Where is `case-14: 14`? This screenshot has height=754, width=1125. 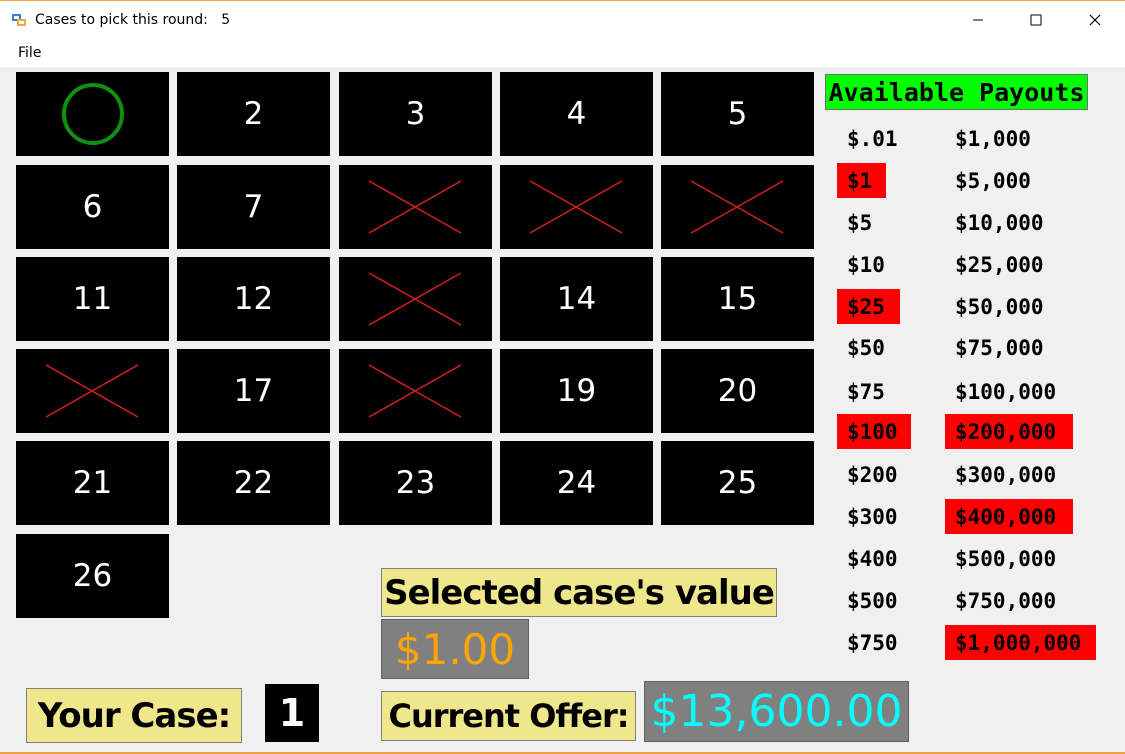 case-14: 14 is located at coordinates (576, 299).